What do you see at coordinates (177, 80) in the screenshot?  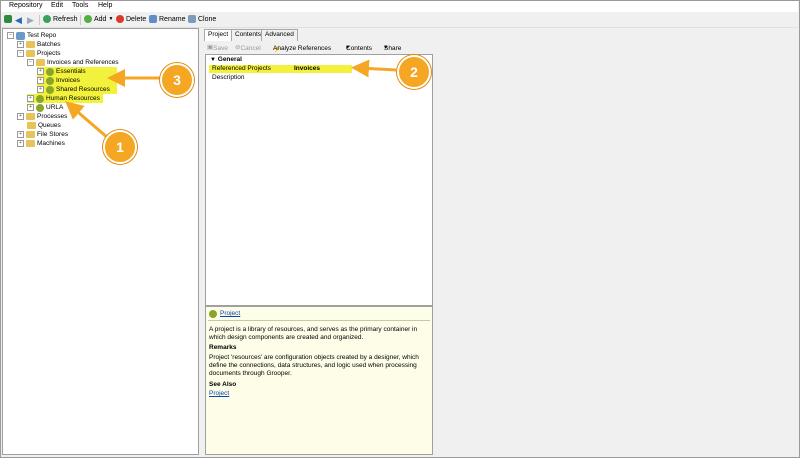 I see `callout-3: 3` at bounding box center [177, 80].